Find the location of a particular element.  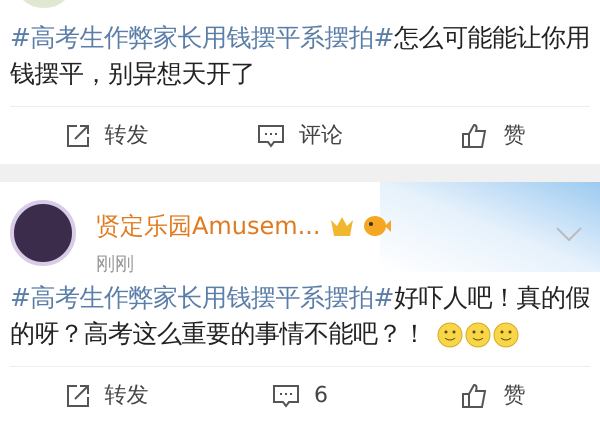

comment-button: 6 is located at coordinates (300, 395).